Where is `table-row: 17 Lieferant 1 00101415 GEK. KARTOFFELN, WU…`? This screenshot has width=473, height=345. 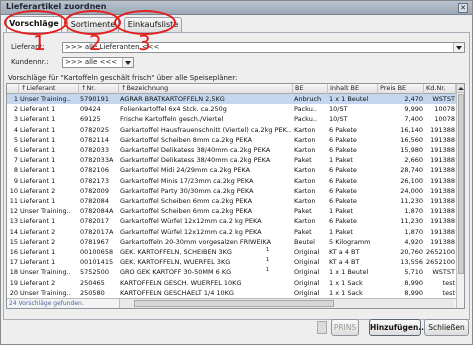
table-row: 17 Lieferant 1 00101415 GEK. KARTOFFELN, WU… is located at coordinates (231, 262).